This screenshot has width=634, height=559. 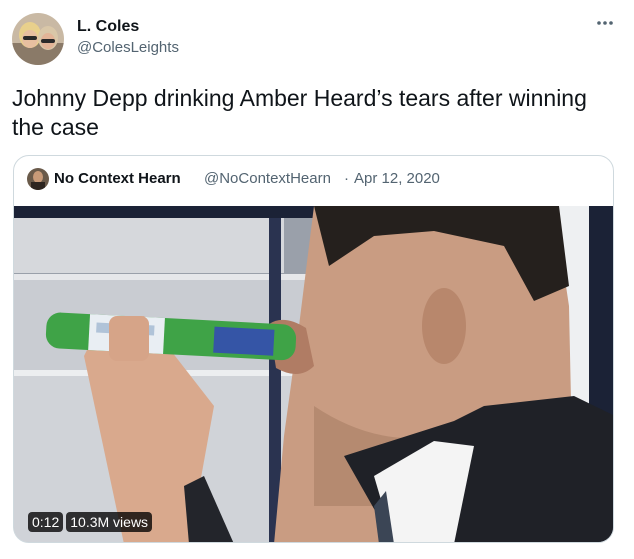 What do you see at coordinates (46, 522) in the screenshot?
I see `video-time: 0:12` at bounding box center [46, 522].